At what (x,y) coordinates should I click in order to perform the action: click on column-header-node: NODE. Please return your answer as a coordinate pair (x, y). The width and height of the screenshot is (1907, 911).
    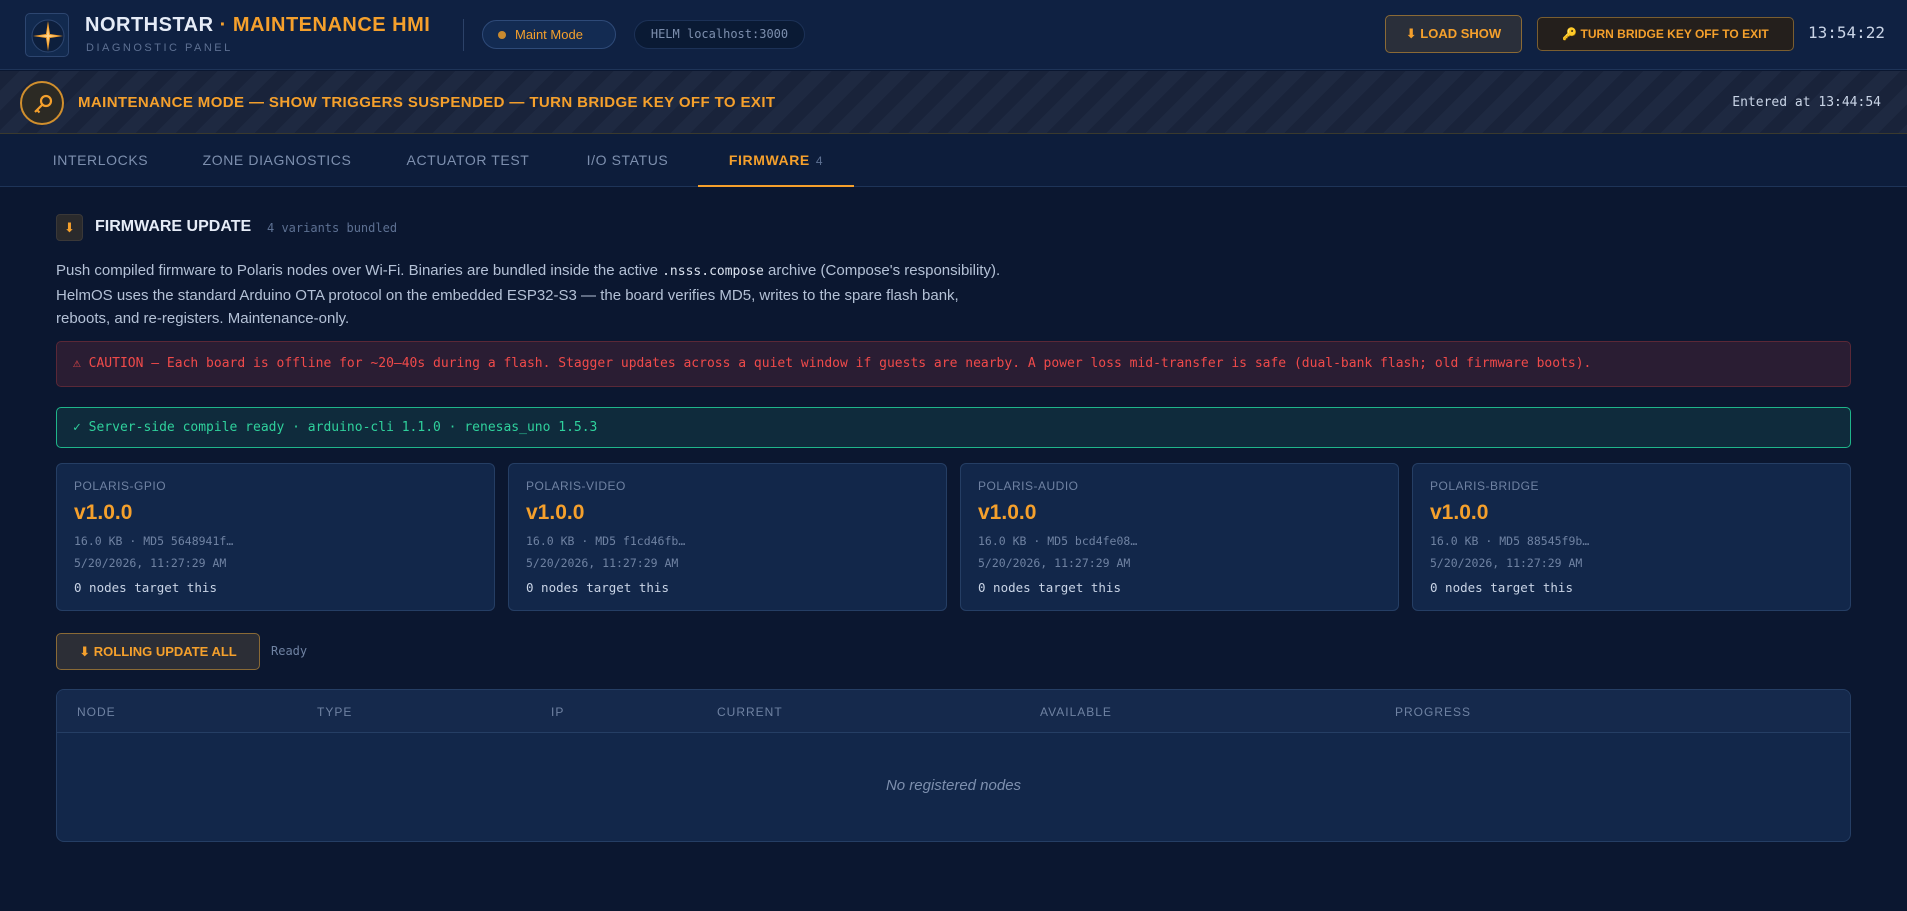
    Looking at the image, I should click on (96, 712).